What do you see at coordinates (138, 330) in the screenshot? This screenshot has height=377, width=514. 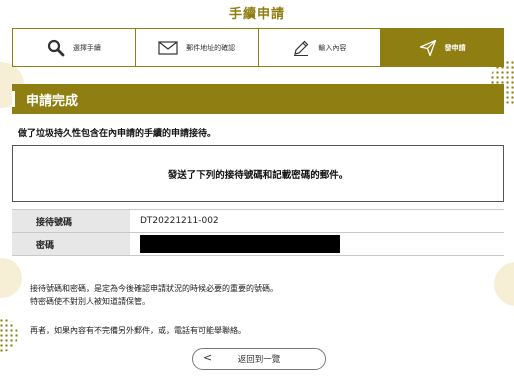 I see `contact-note: 再者，如果內容有不完備另外郵件，或，電話有可能舉聯絡。` at bounding box center [138, 330].